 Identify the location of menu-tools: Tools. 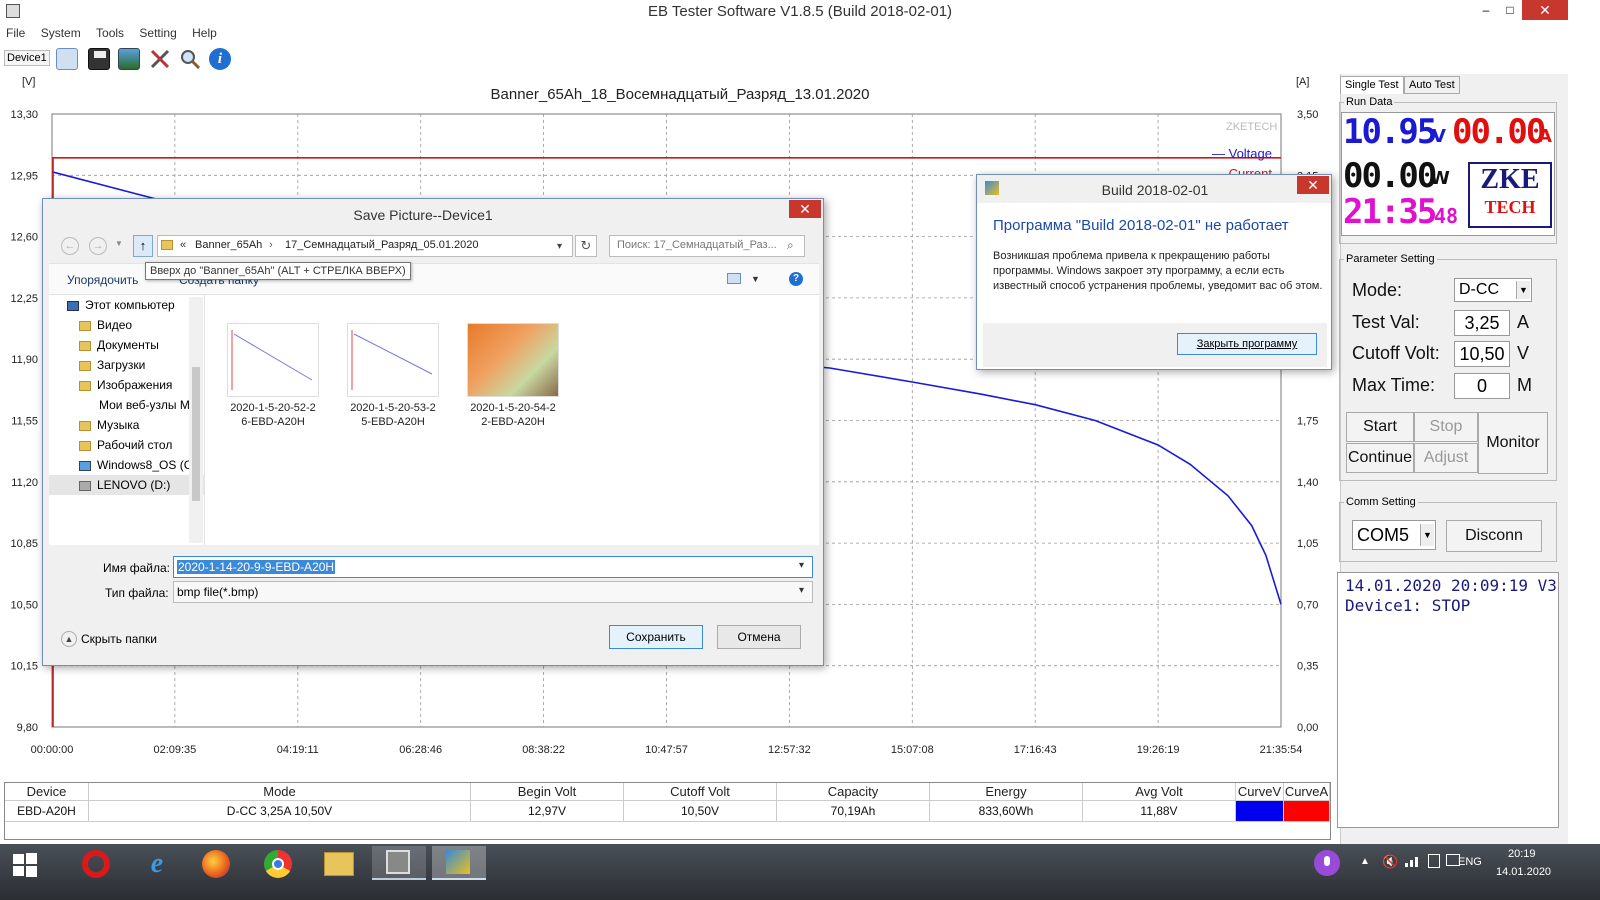
(110, 33).